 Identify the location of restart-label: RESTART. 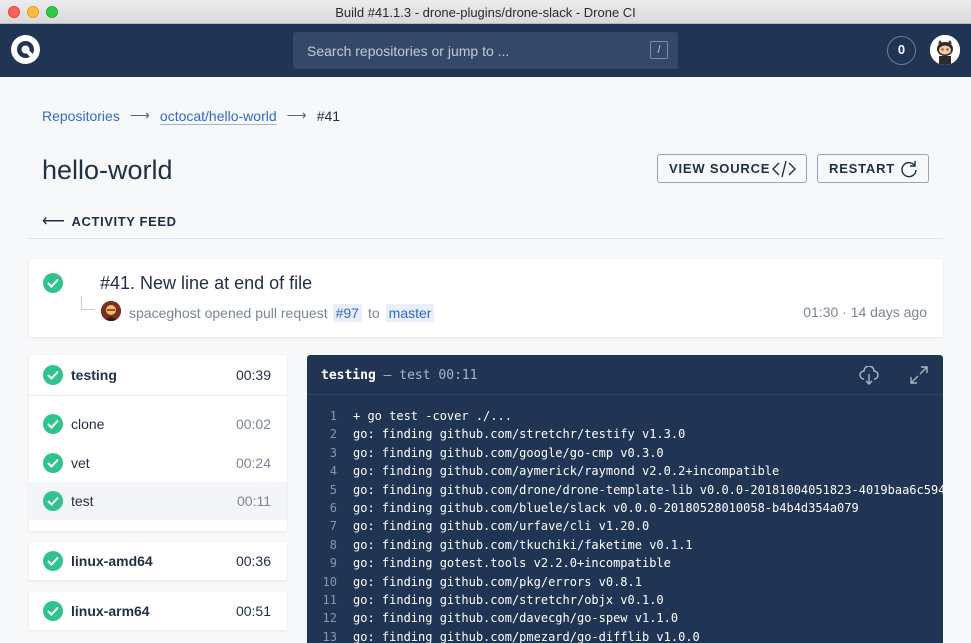
(862, 168).